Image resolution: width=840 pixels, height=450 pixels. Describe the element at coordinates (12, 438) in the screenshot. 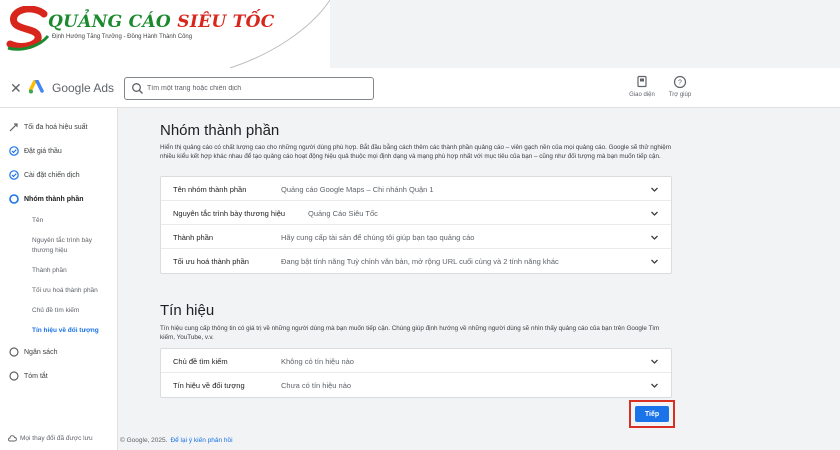

I see `cloud-saved-icon` at that location.